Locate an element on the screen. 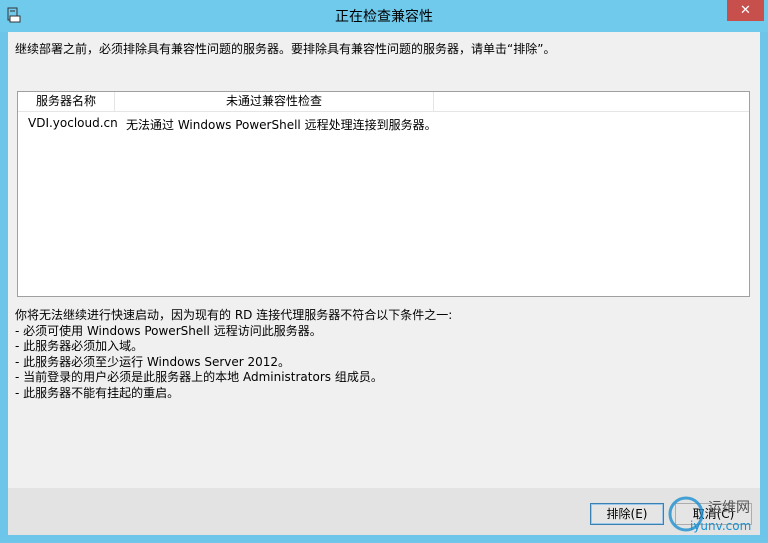  window-title: 正在检查兼容性 is located at coordinates (384, 17).